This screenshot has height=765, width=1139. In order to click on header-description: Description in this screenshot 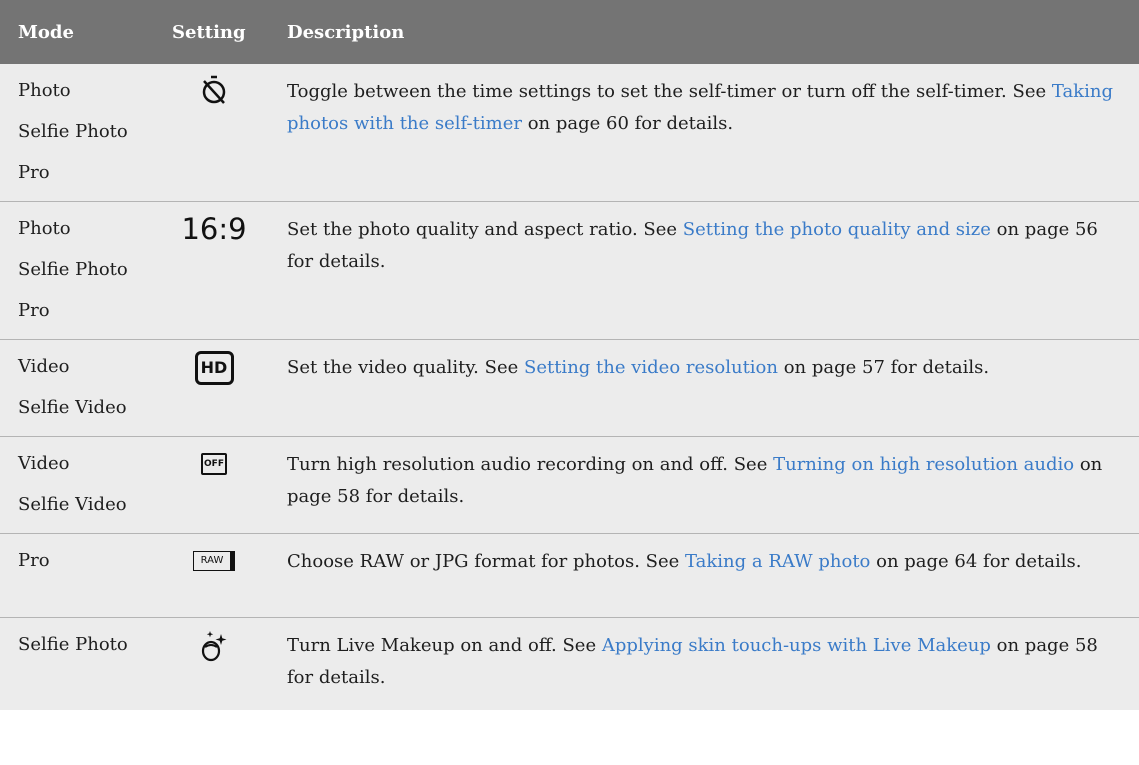, I will do `click(346, 32)`.